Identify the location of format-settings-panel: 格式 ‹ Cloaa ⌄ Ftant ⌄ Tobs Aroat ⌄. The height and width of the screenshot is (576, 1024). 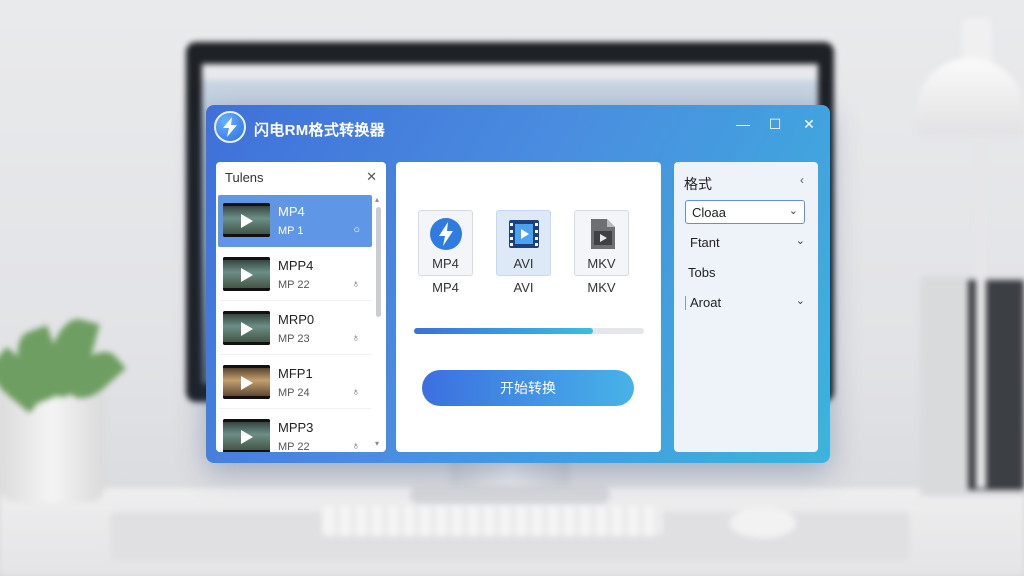
(746, 307).